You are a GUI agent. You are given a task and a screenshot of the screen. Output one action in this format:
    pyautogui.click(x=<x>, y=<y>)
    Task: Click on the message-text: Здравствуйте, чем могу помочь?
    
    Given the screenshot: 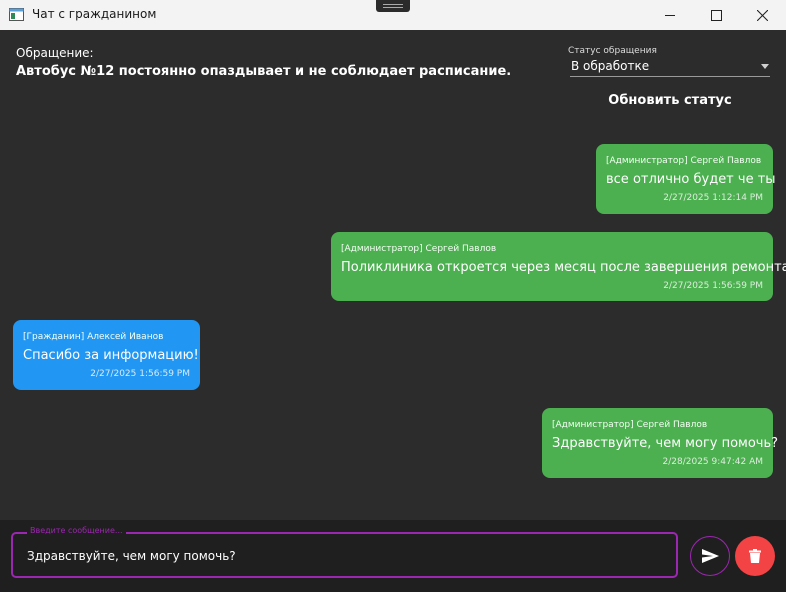 What is the action you would take?
    pyautogui.click(x=665, y=443)
    